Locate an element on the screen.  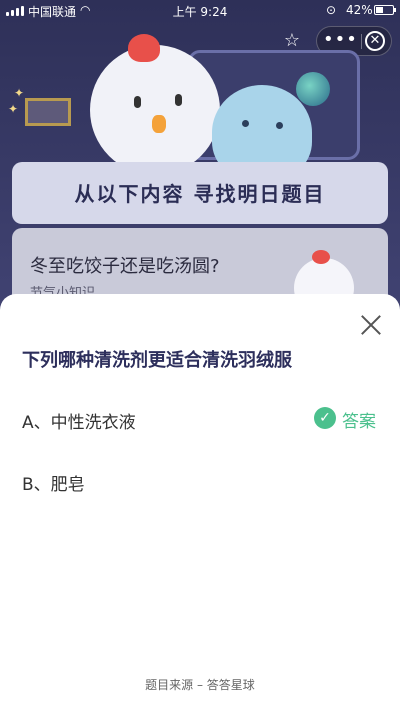
banner-title: 从以下内容 寻找明日题目 is located at coordinates (200, 194).